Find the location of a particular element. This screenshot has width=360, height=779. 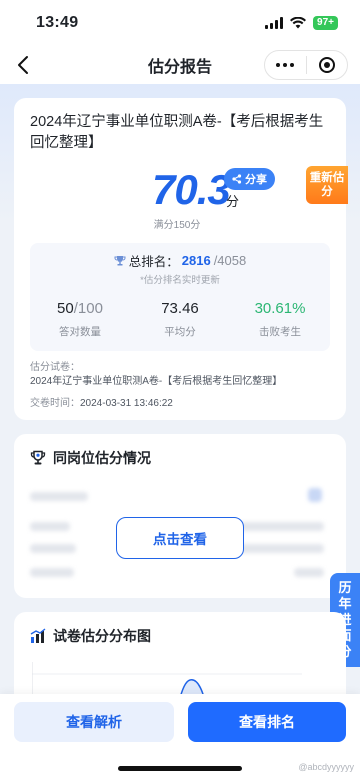

distribution-title: 试卷估分分布图 is located at coordinates (102, 636).